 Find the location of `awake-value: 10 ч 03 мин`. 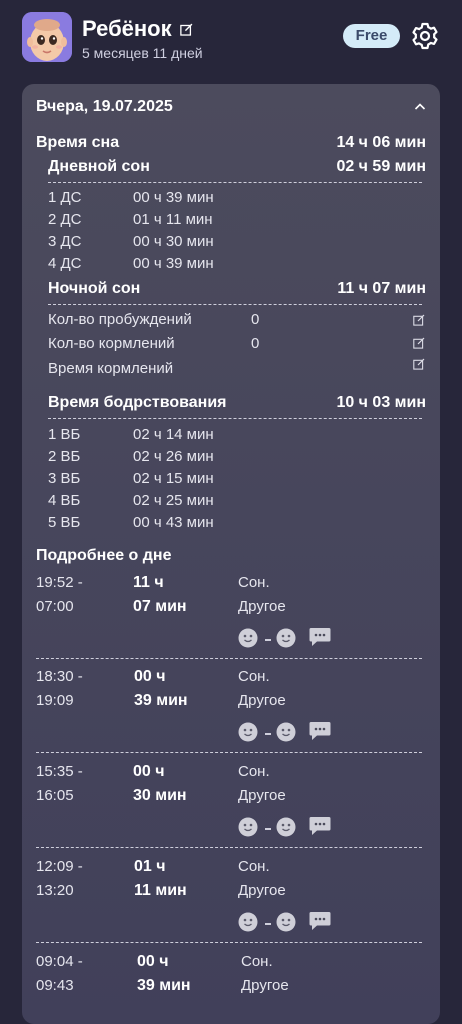

awake-value: 10 ч 03 мин is located at coordinates (381, 402).